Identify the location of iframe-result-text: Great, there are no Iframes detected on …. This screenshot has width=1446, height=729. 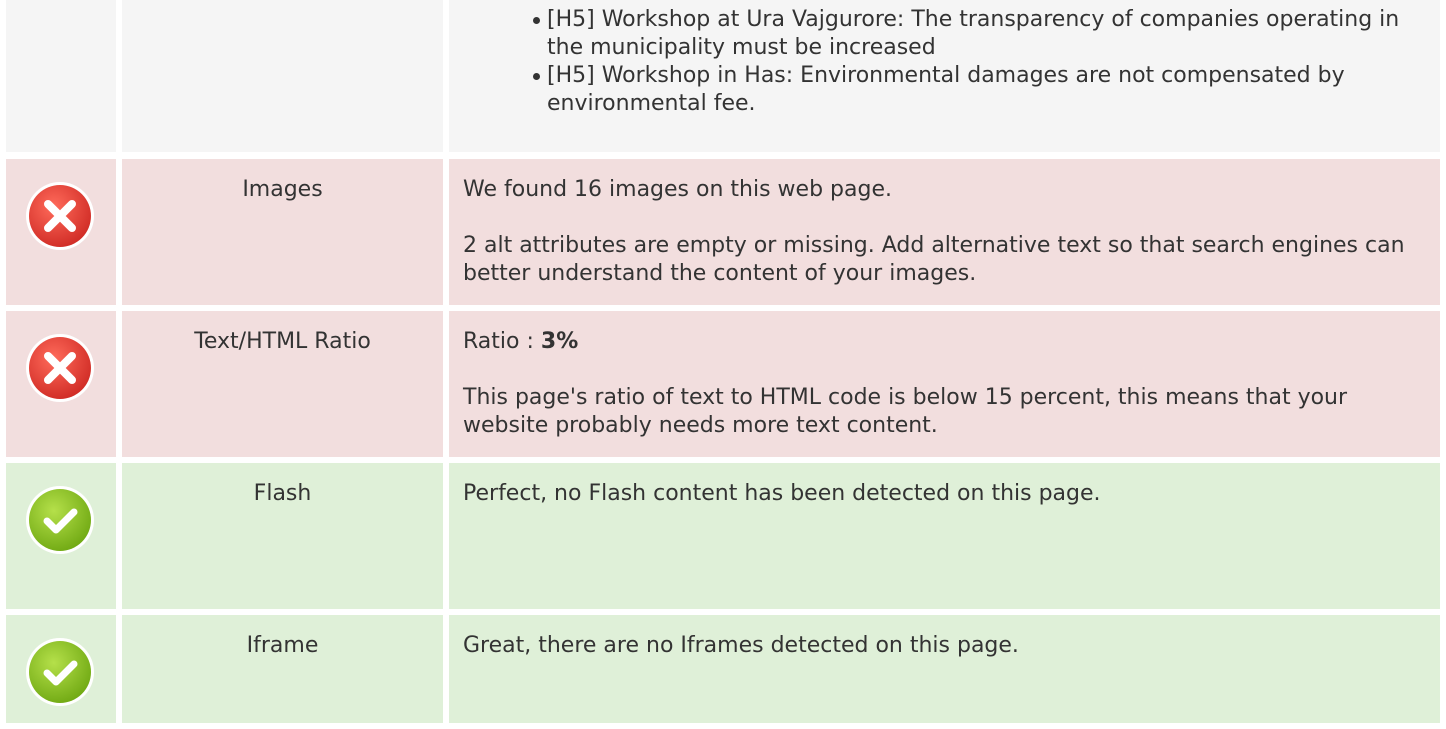
(741, 645).